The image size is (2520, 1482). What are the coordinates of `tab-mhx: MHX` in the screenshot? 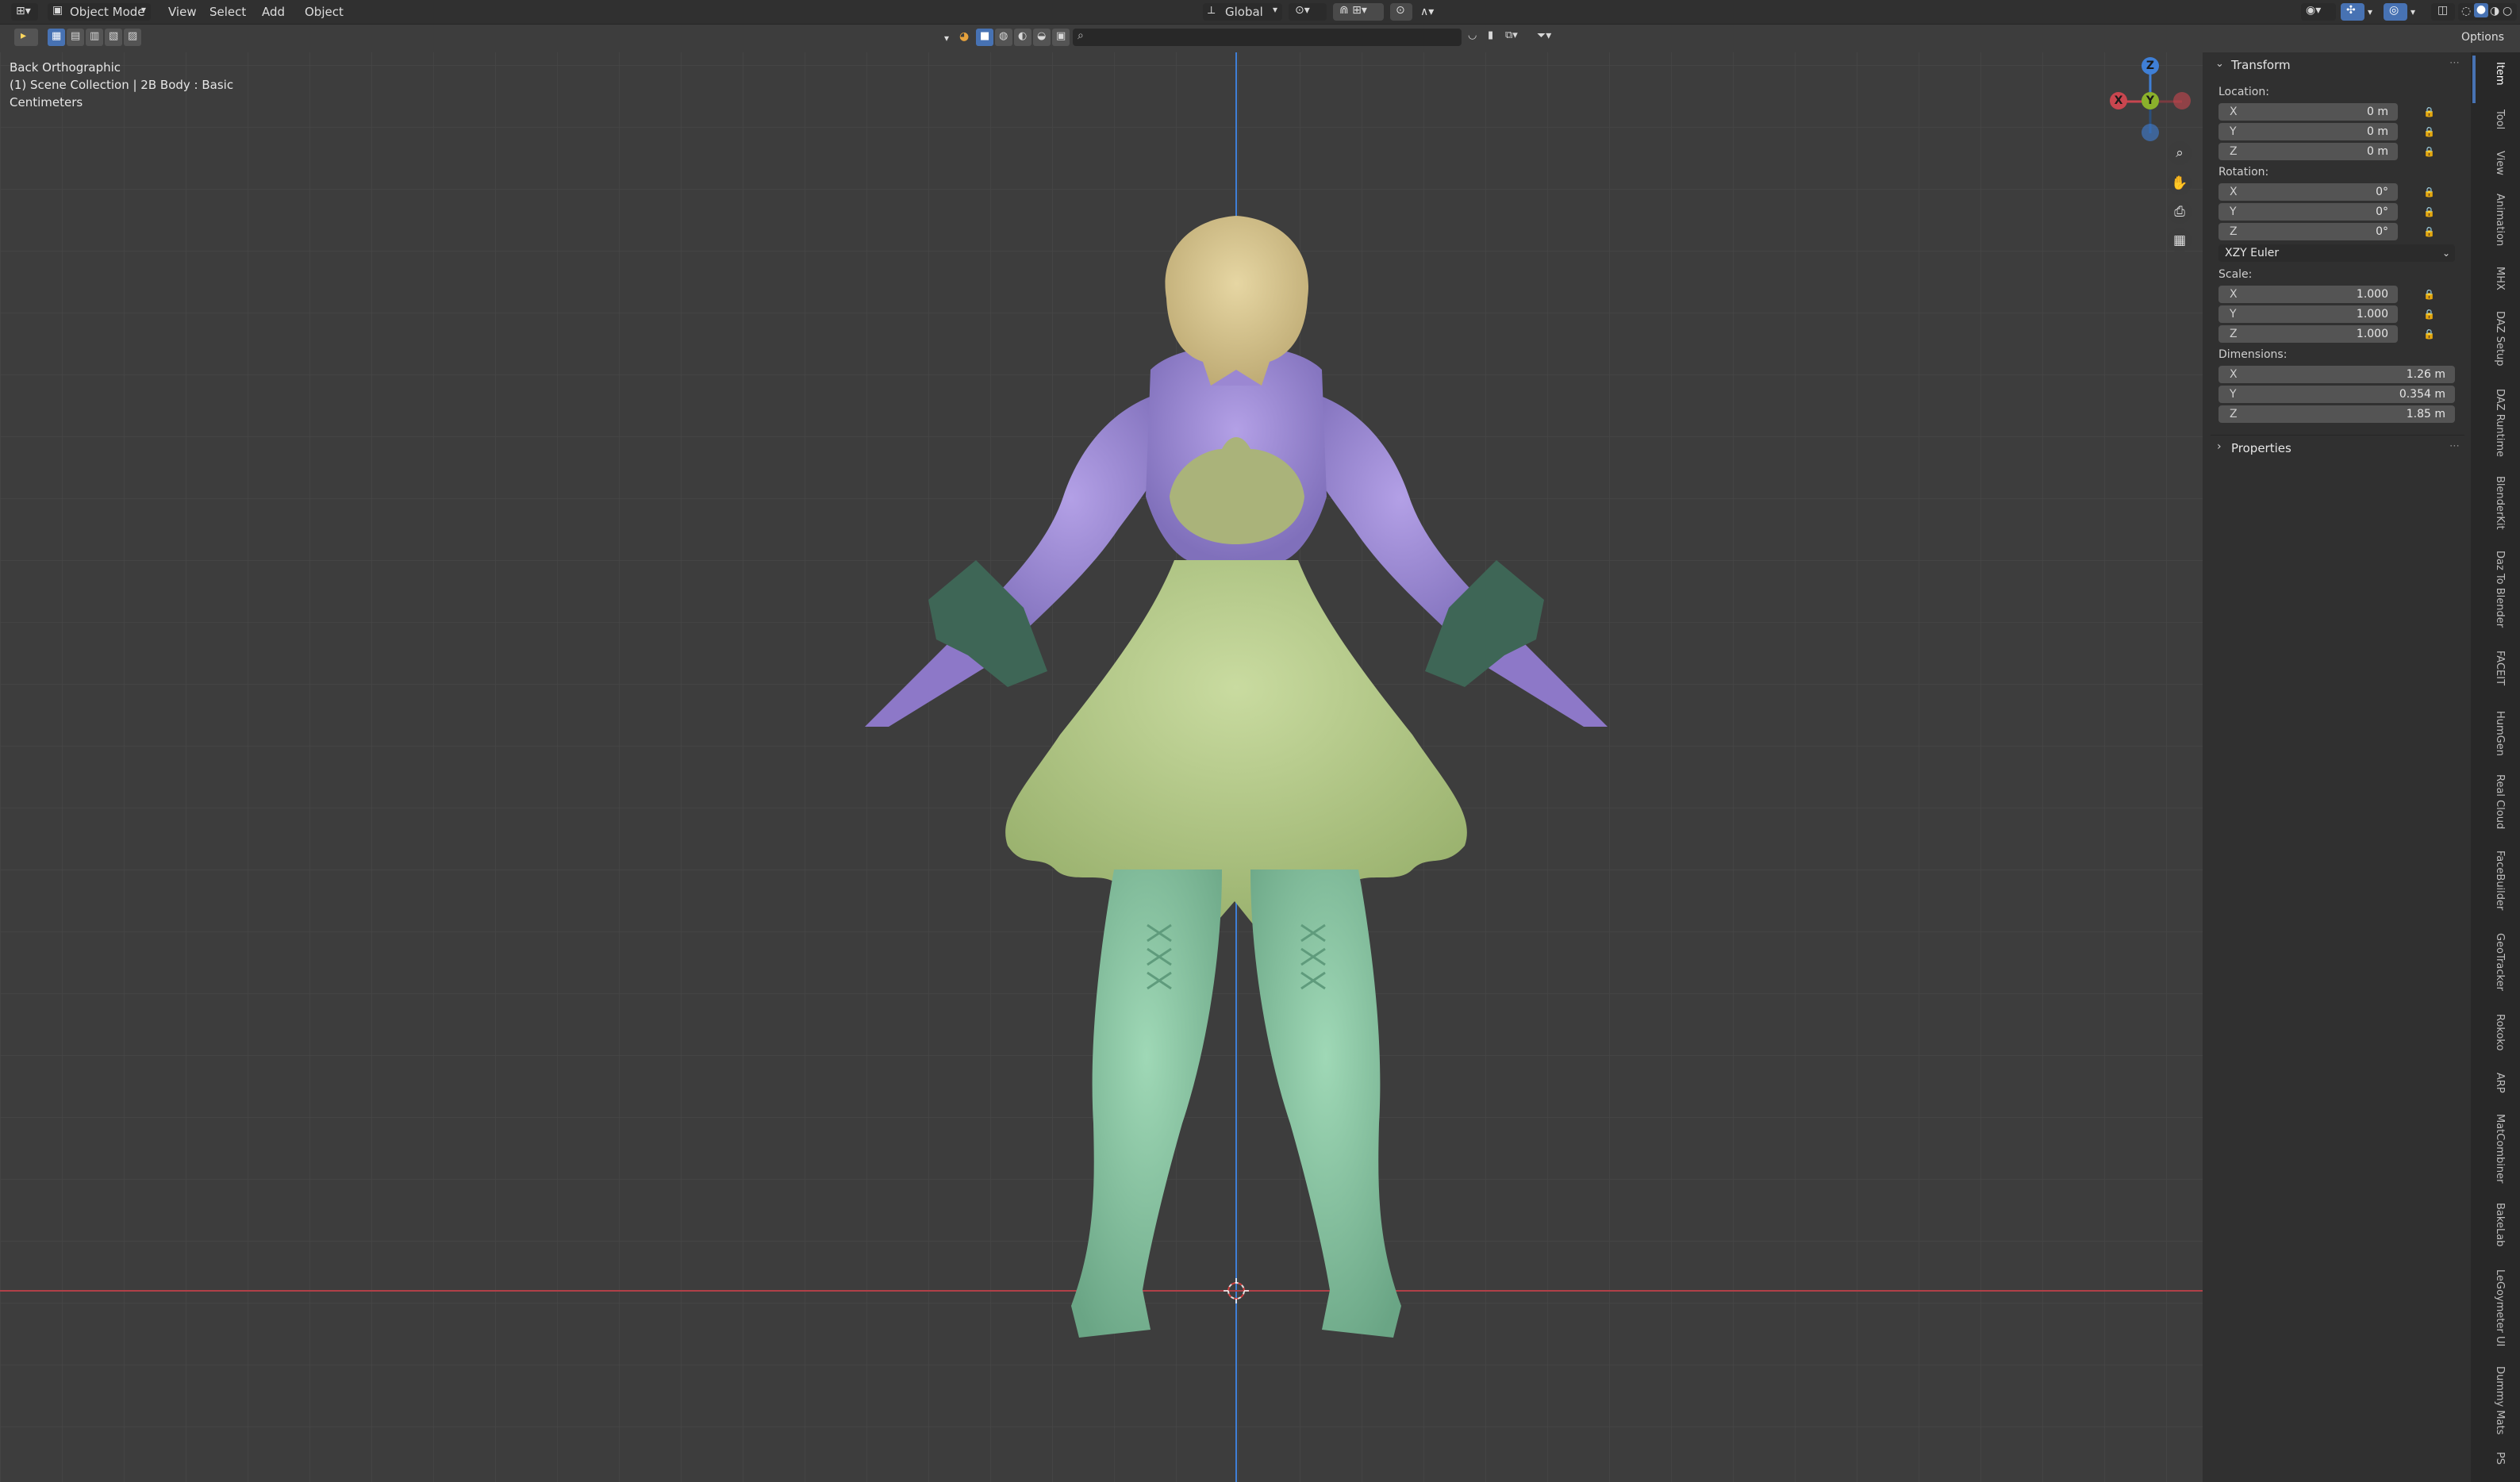 It's located at (2494, 278).